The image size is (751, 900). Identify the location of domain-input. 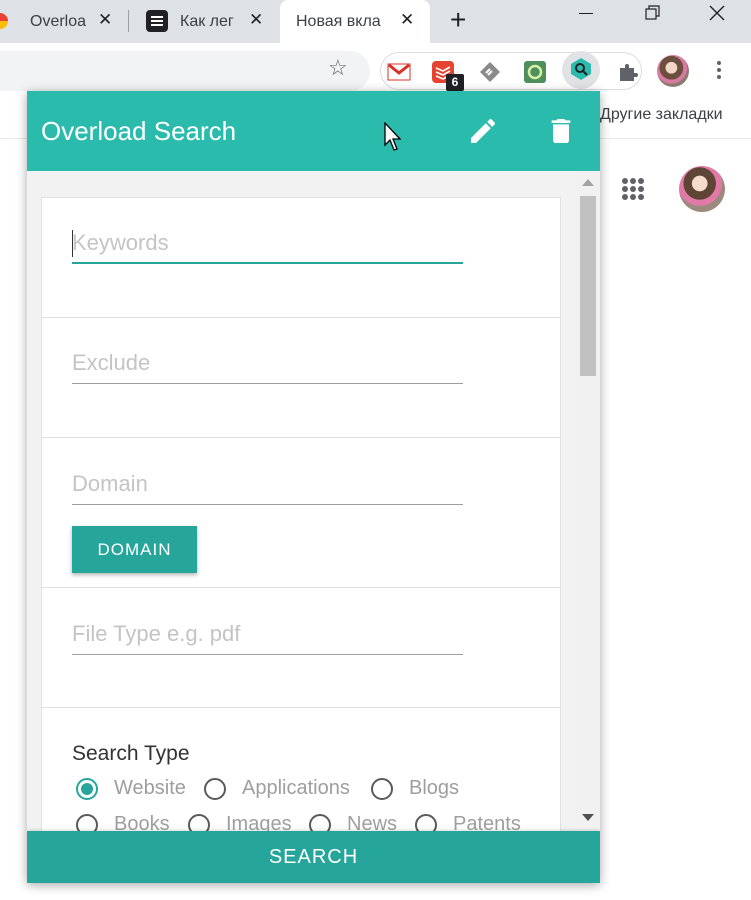
(267, 484).